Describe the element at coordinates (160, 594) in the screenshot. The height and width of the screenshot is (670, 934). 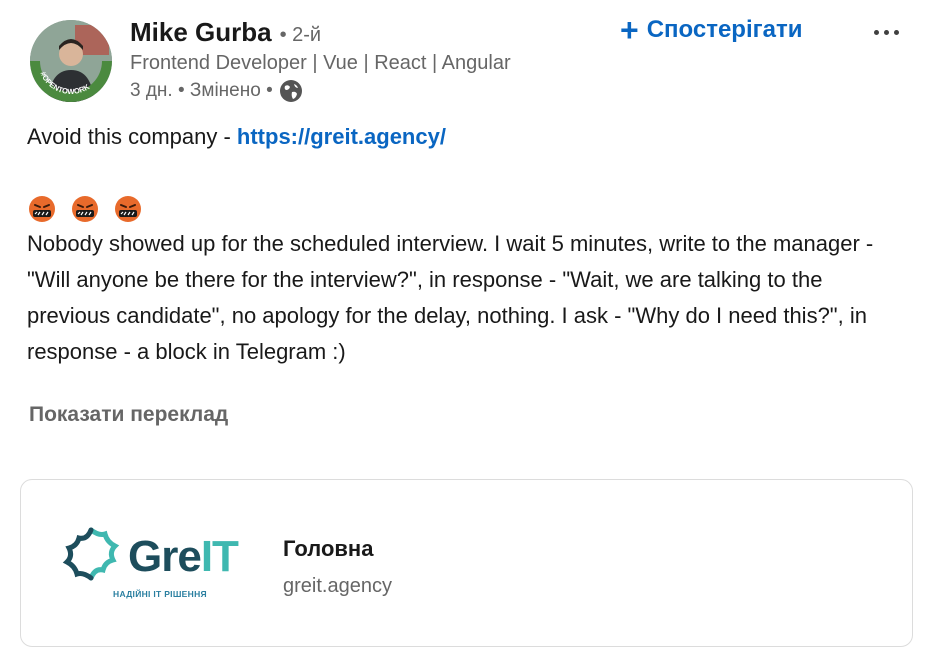
I see `logo-tagline: НАДІЙНІ IT РІШЕННЯ` at that location.